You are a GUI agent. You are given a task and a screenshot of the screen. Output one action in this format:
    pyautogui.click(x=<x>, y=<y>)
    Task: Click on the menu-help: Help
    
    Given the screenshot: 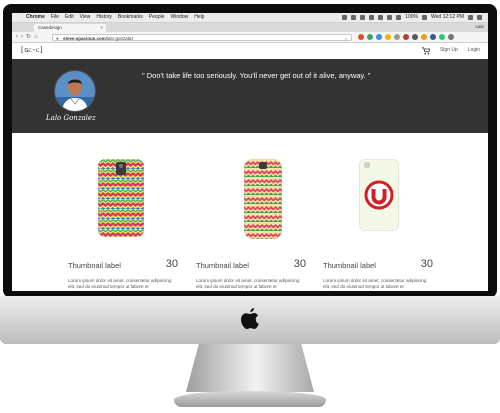 What is the action you would take?
    pyautogui.click(x=199, y=17)
    